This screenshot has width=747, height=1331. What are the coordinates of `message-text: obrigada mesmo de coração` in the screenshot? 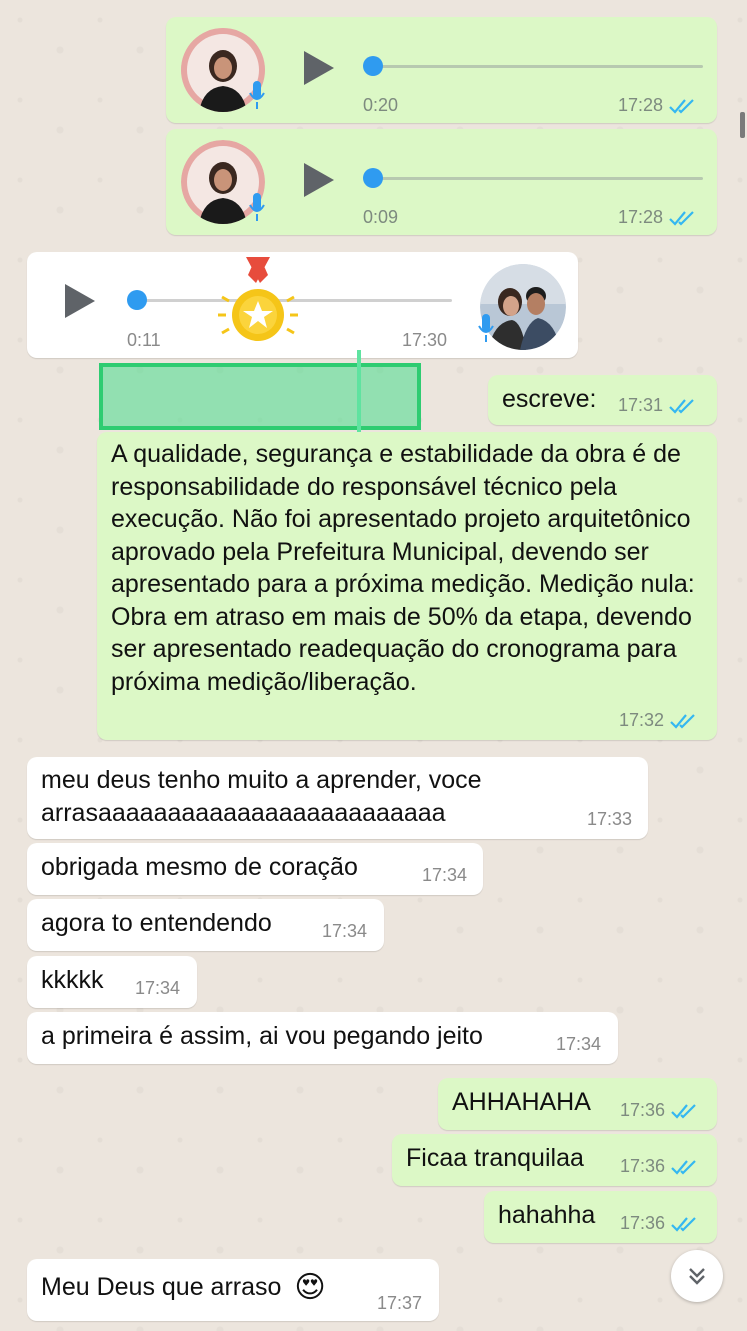 It's located at (199, 867).